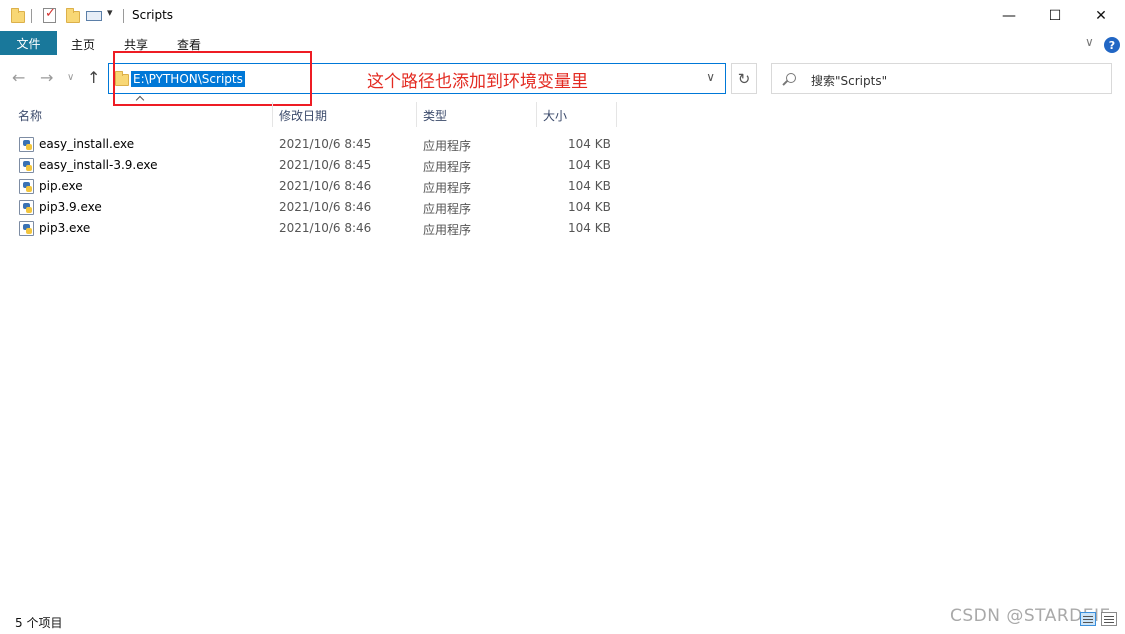  I want to click on large-icons-view-icon, so click(1109, 619).